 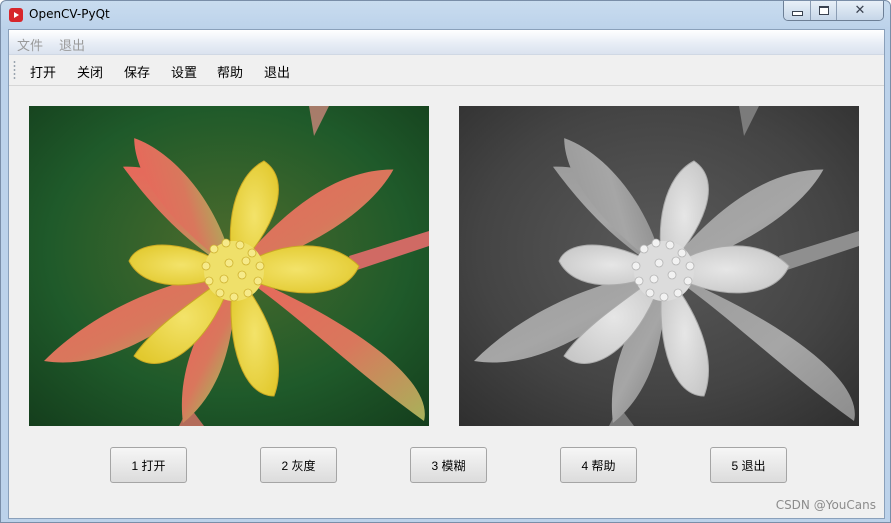 I want to click on toolbar-save-button: 保存, so click(x=137, y=71).